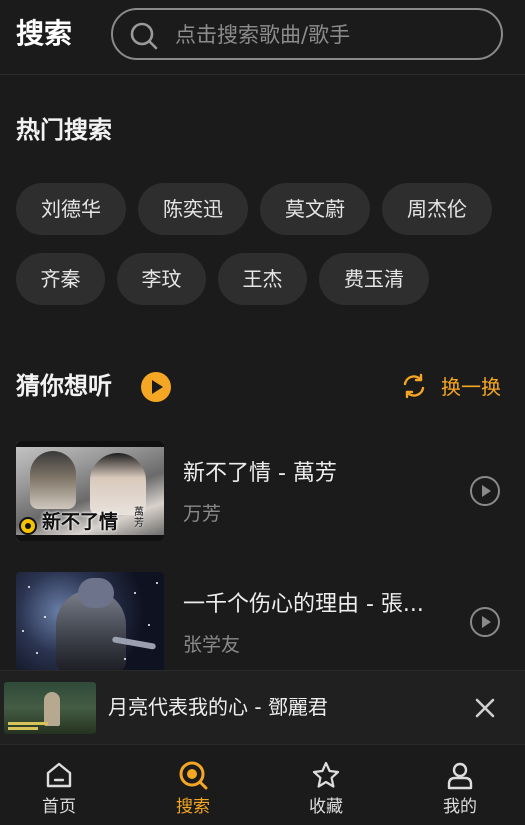  Describe the element at coordinates (64, 130) in the screenshot. I see `hot-search-title: 热门搜索` at that location.